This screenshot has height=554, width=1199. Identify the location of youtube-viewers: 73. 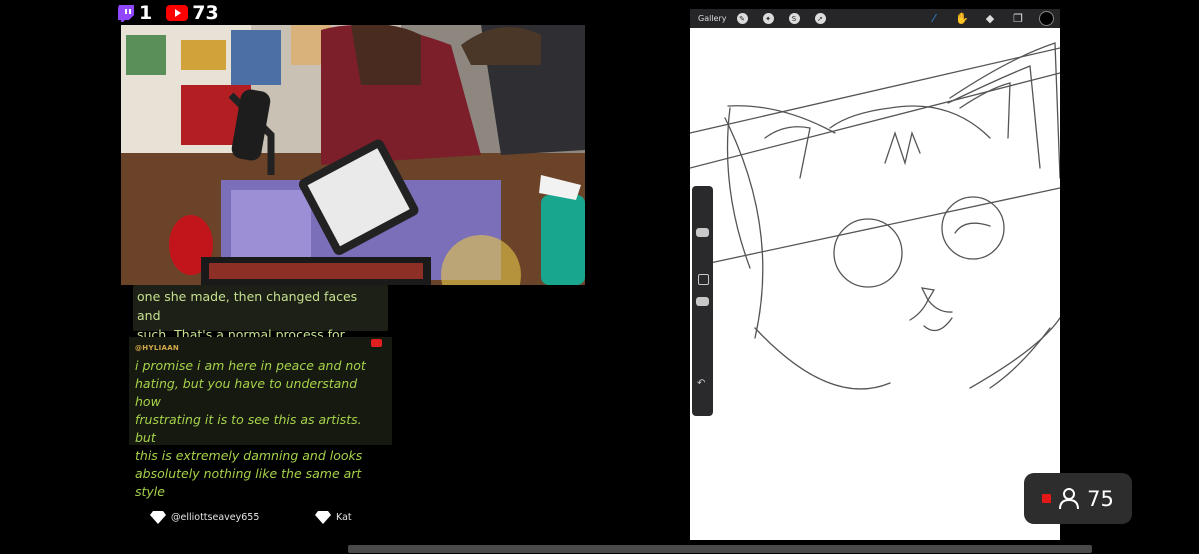
(192, 13).